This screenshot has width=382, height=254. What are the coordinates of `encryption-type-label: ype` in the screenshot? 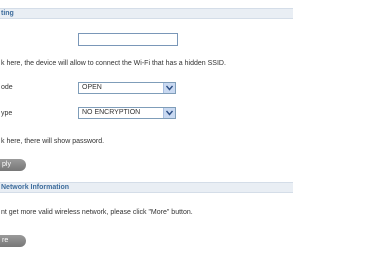 It's located at (7, 113).